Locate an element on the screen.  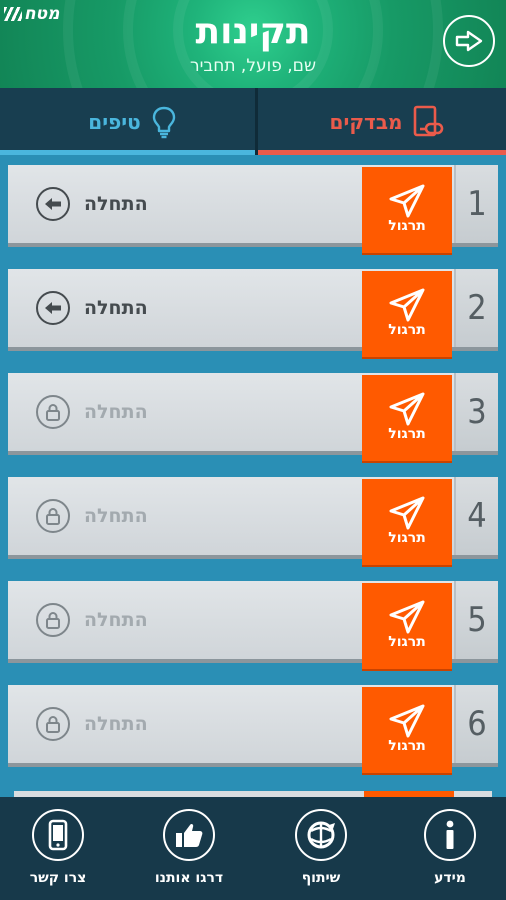
info-icon is located at coordinates (450, 835).